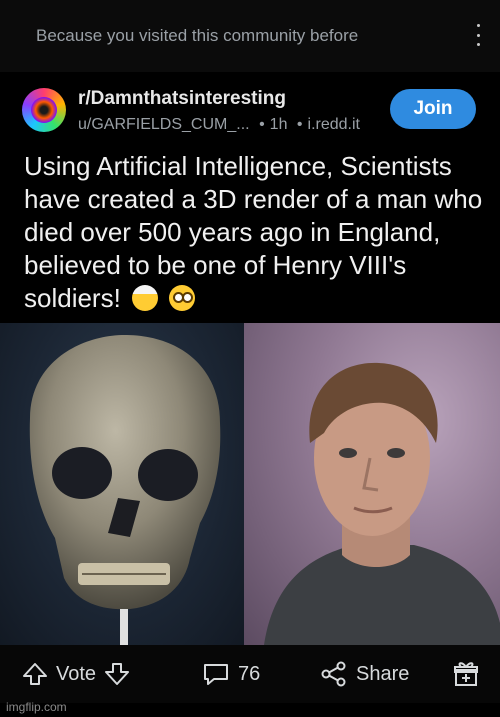 The height and width of the screenshot is (717, 500). Describe the element at coordinates (36, 707) in the screenshot. I see `watermark: imgflip.com` at that location.